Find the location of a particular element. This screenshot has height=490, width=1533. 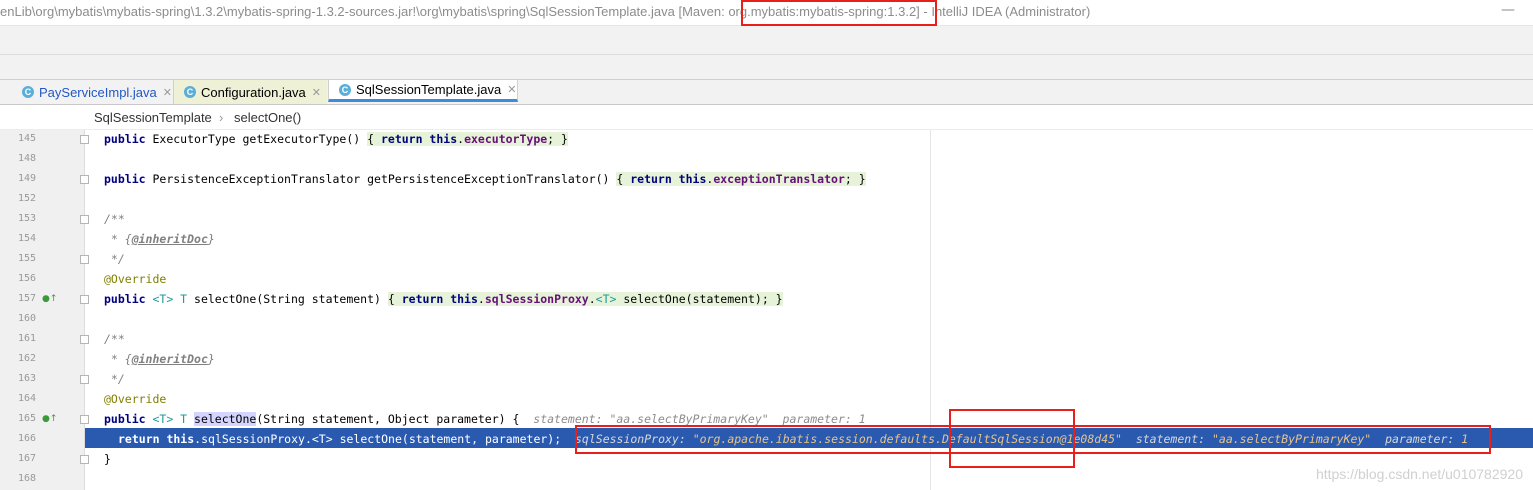

navigation-bar is located at coordinates (766, 67).